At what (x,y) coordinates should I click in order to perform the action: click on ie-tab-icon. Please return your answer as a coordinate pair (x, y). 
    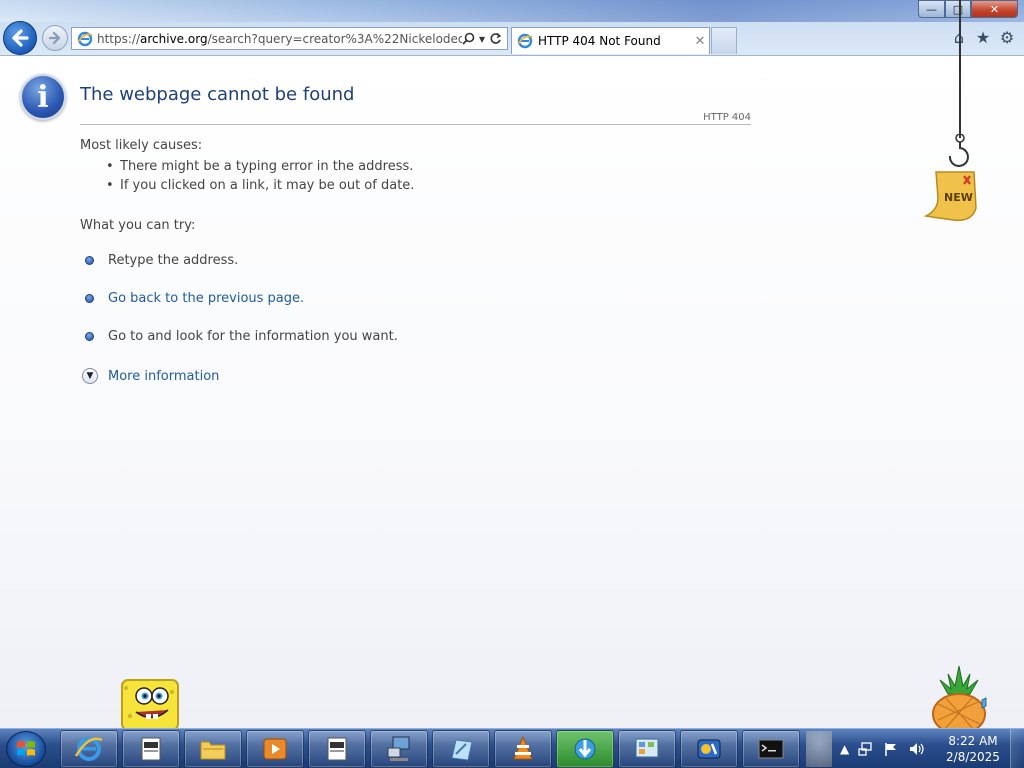
    Looking at the image, I should click on (525, 41).